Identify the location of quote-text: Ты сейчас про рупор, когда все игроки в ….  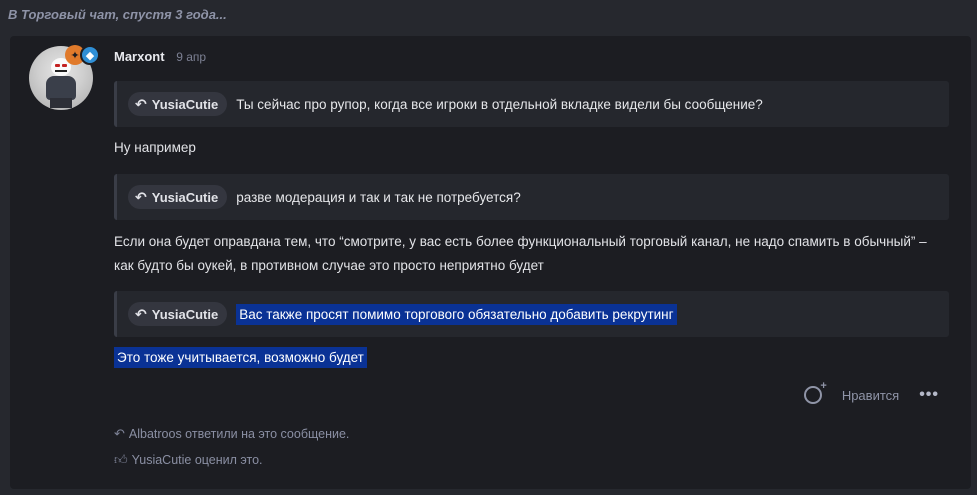
(499, 104).